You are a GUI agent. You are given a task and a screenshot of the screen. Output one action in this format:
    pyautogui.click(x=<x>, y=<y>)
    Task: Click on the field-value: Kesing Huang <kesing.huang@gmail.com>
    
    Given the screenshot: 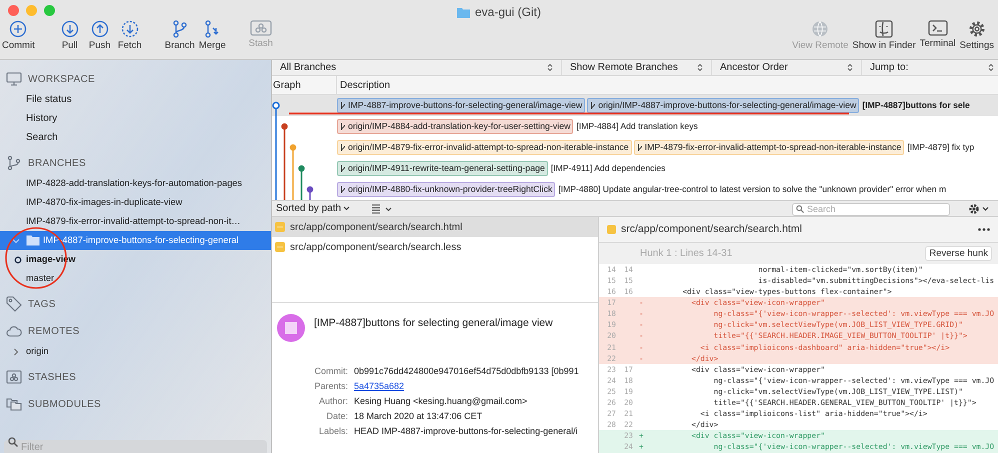 What is the action you would take?
    pyautogui.click(x=441, y=401)
    